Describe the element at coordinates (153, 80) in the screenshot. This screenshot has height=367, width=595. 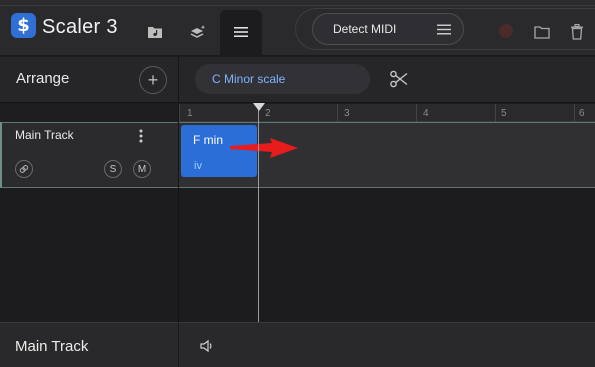
I see `add-track-button: +` at that location.